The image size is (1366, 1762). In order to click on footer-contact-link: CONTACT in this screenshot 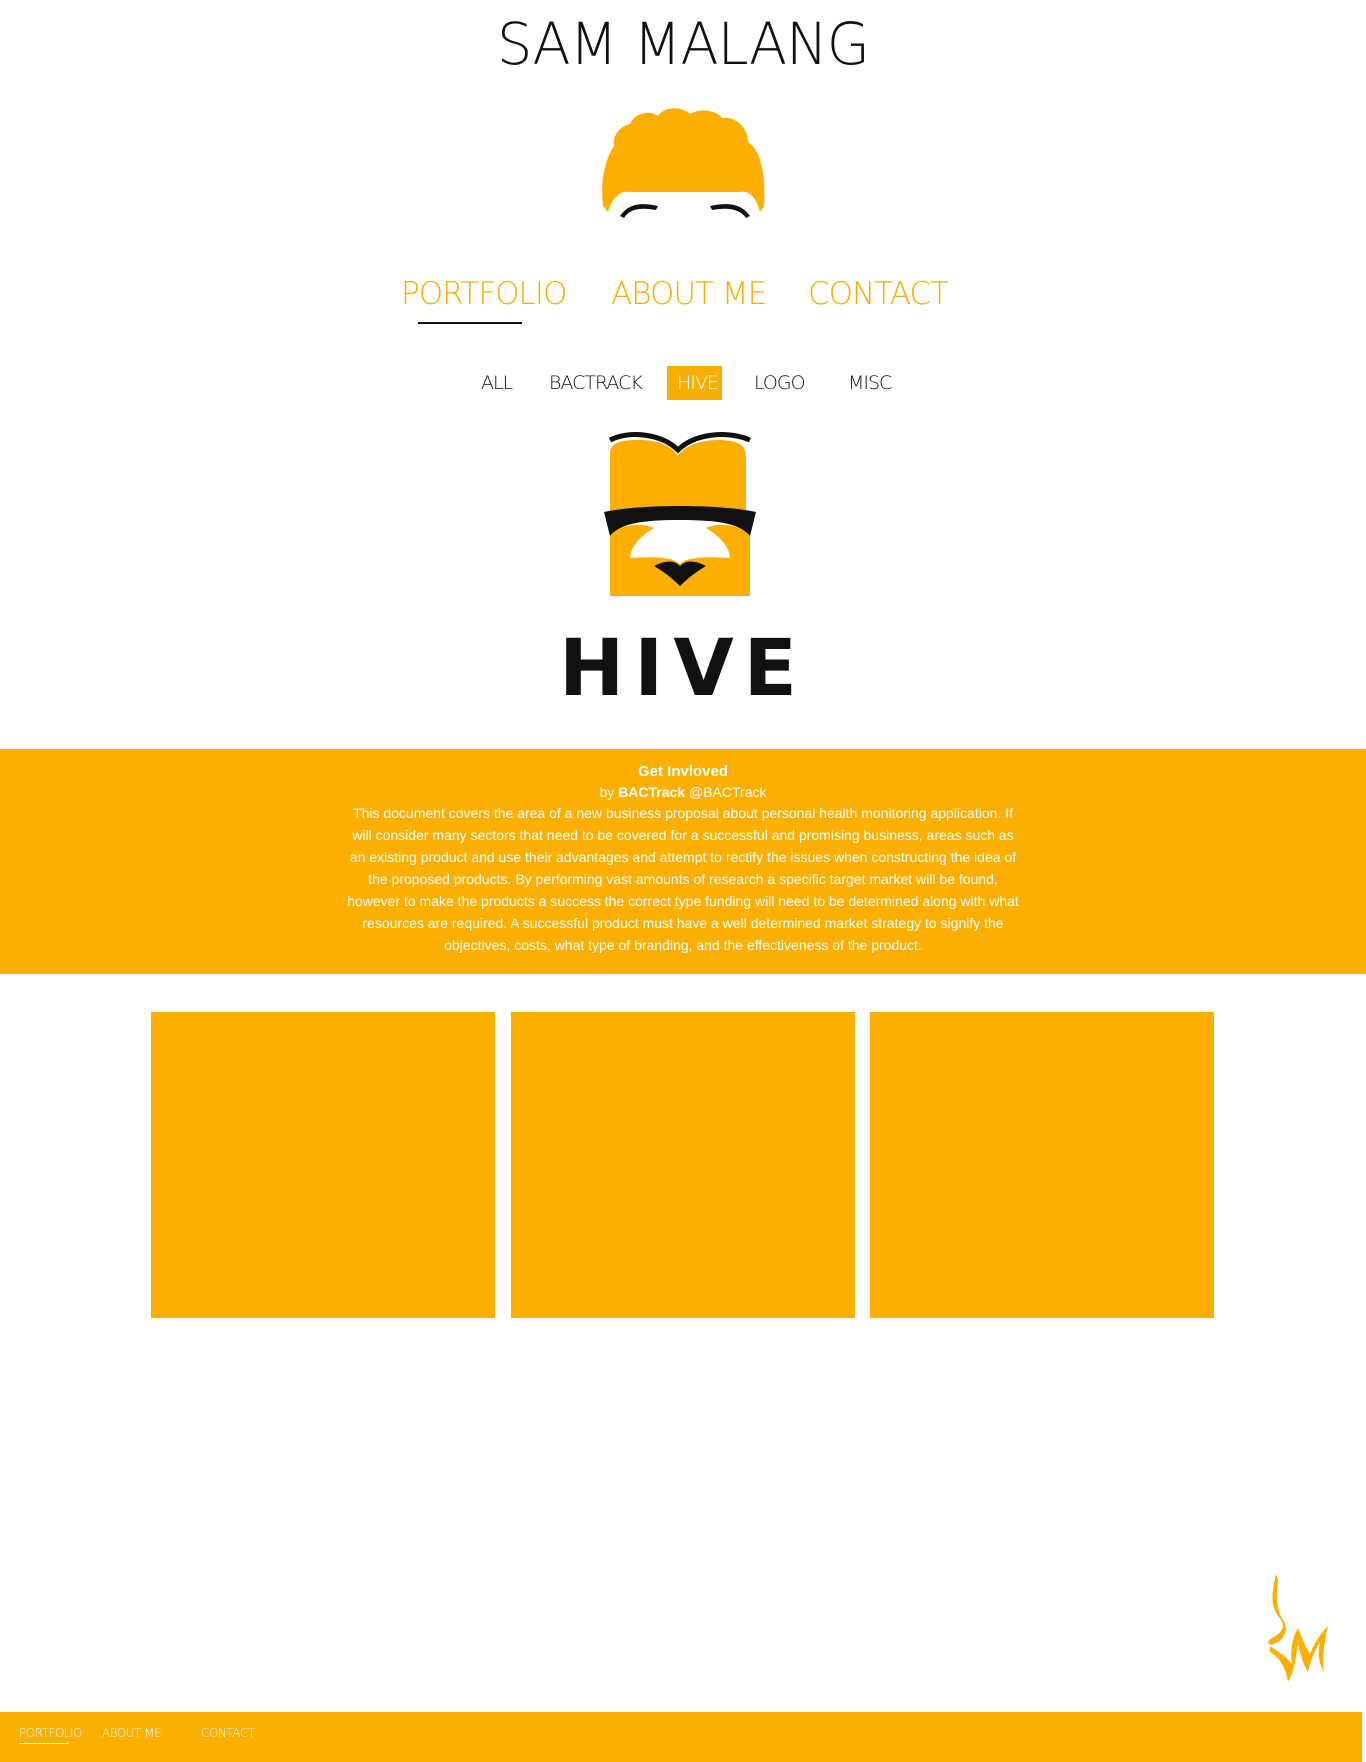, I will do `click(228, 1733)`.